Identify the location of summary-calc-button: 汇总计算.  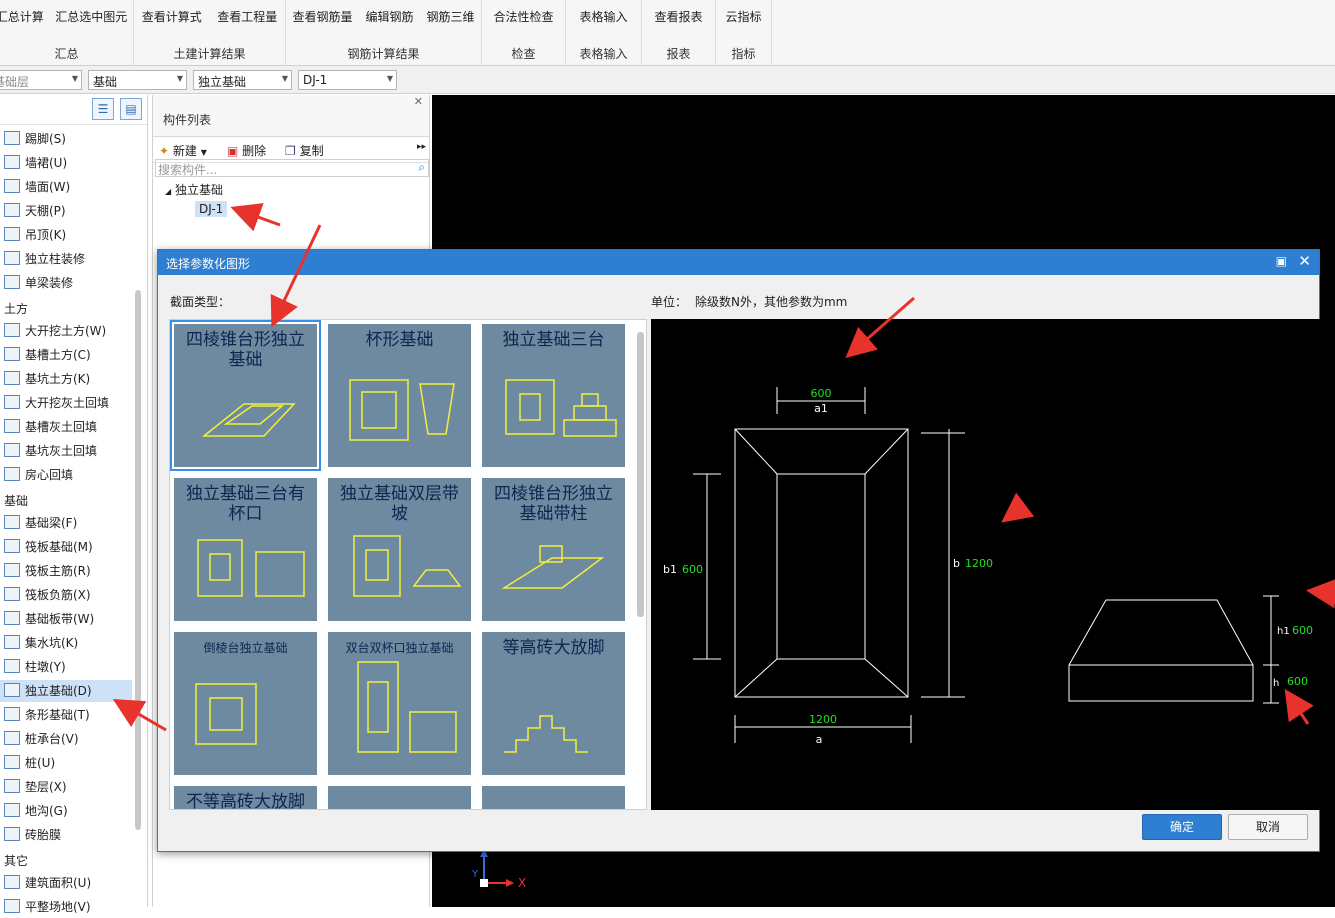
(23, 16).